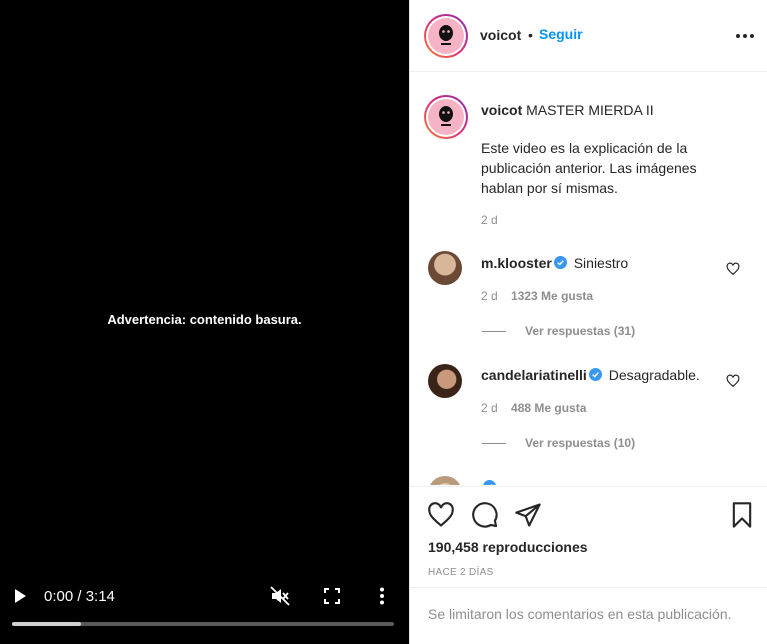 Image resolution: width=767 pixels, height=644 pixels. I want to click on caption-time: 2 d, so click(489, 220).